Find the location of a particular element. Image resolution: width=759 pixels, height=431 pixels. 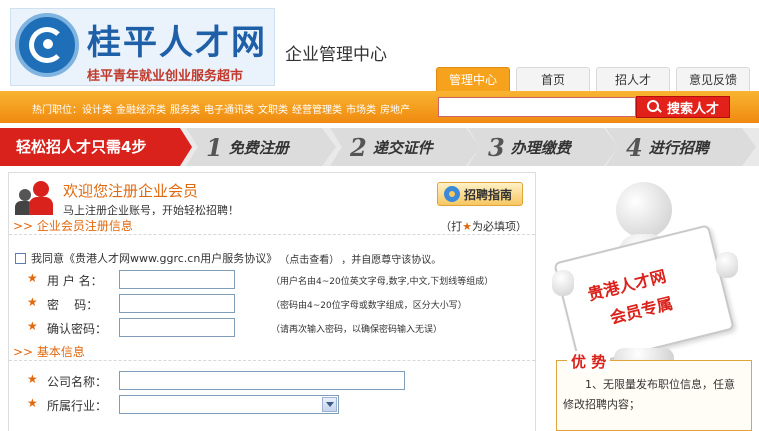

industry-select is located at coordinates (229, 404).